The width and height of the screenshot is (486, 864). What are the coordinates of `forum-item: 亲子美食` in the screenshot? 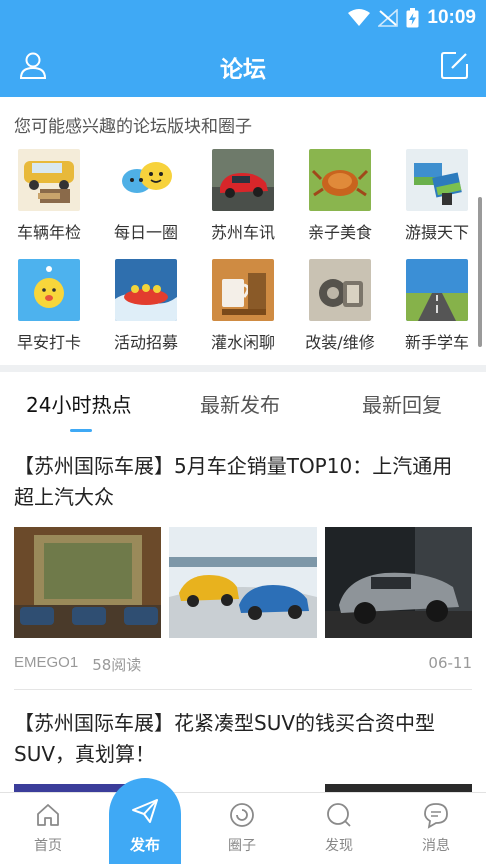 It's located at (340, 196).